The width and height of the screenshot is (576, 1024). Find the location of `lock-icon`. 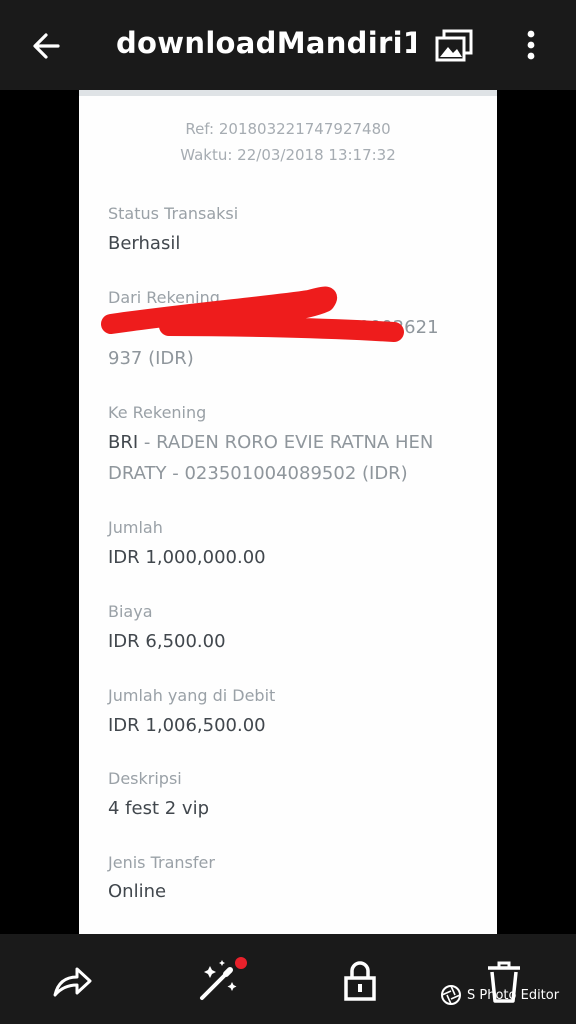

lock-icon is located at coordinates (360, 981).